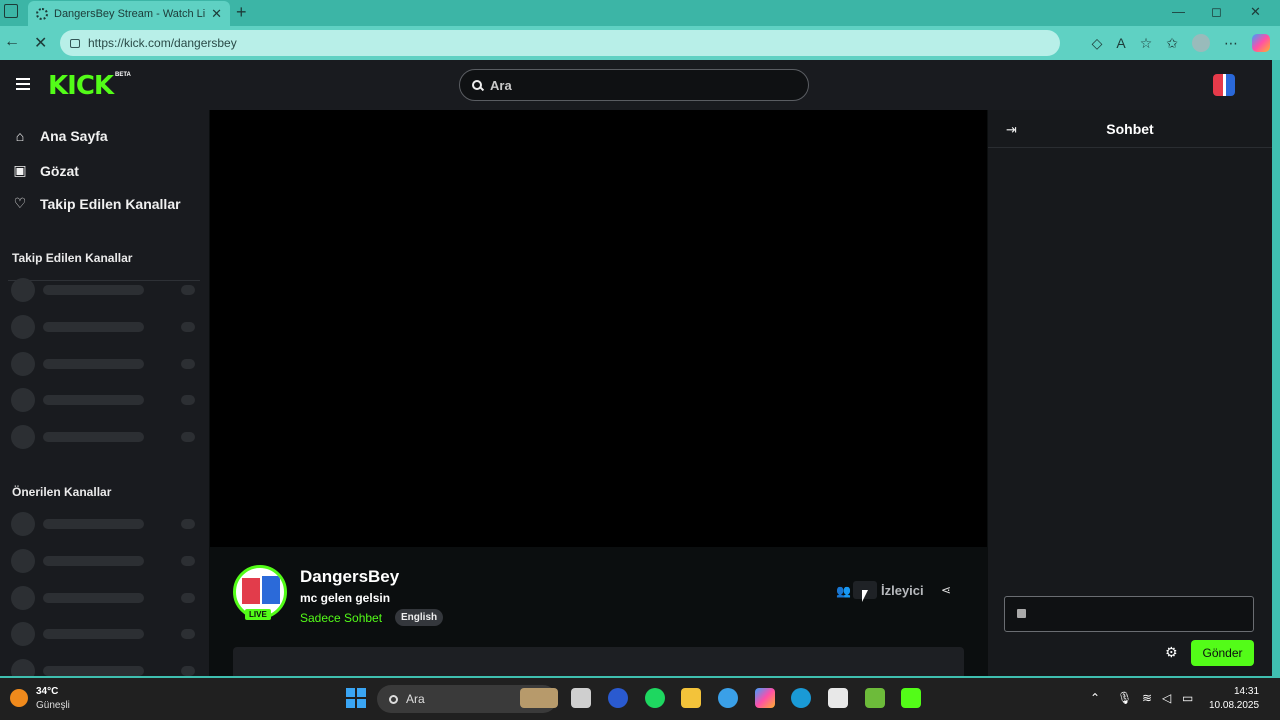 The image size is (1280, 720). I want to click on language-tag: English, so click(419, 617).